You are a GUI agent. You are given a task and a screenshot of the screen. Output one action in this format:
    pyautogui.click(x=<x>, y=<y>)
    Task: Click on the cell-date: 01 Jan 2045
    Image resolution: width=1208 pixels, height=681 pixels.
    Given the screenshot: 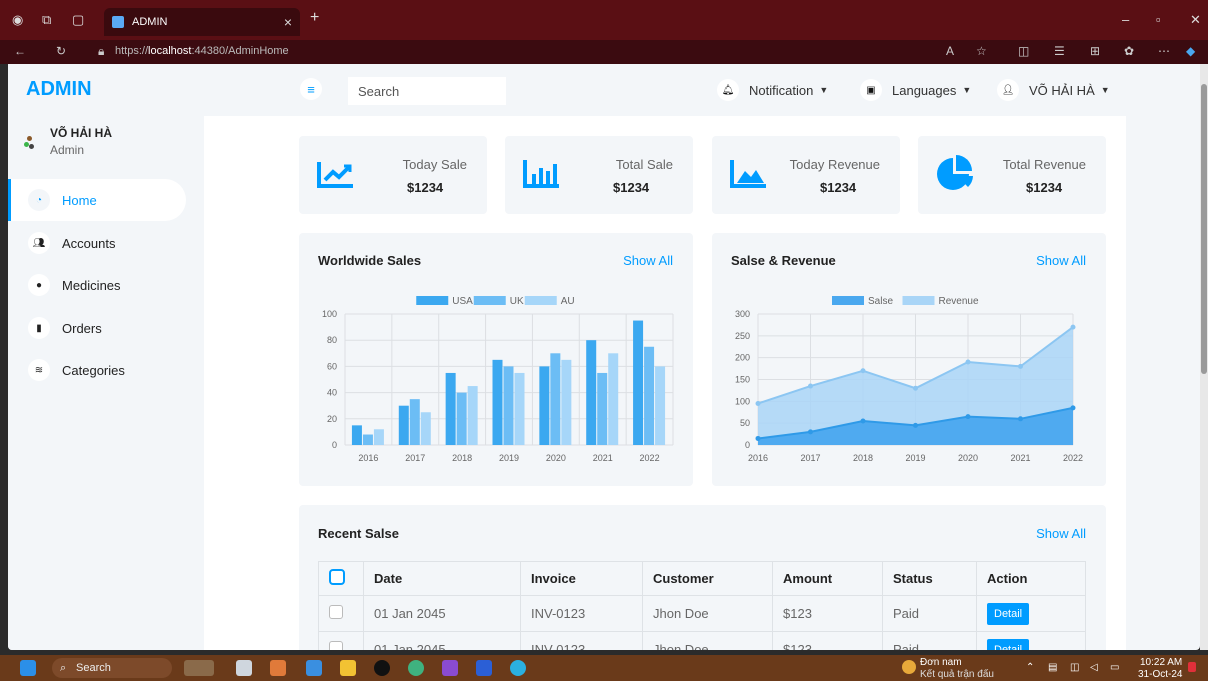 What is the action you would take?
    pyautogui.click(x=442, y=613)
    